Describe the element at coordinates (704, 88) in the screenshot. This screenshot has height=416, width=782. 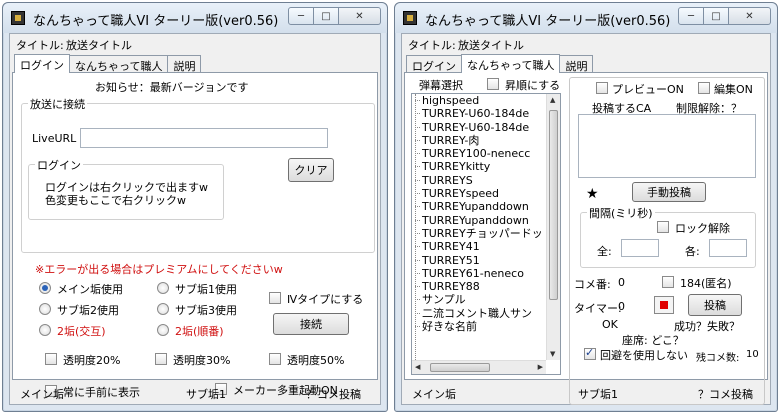
I see `edit-checkbox` at that location.